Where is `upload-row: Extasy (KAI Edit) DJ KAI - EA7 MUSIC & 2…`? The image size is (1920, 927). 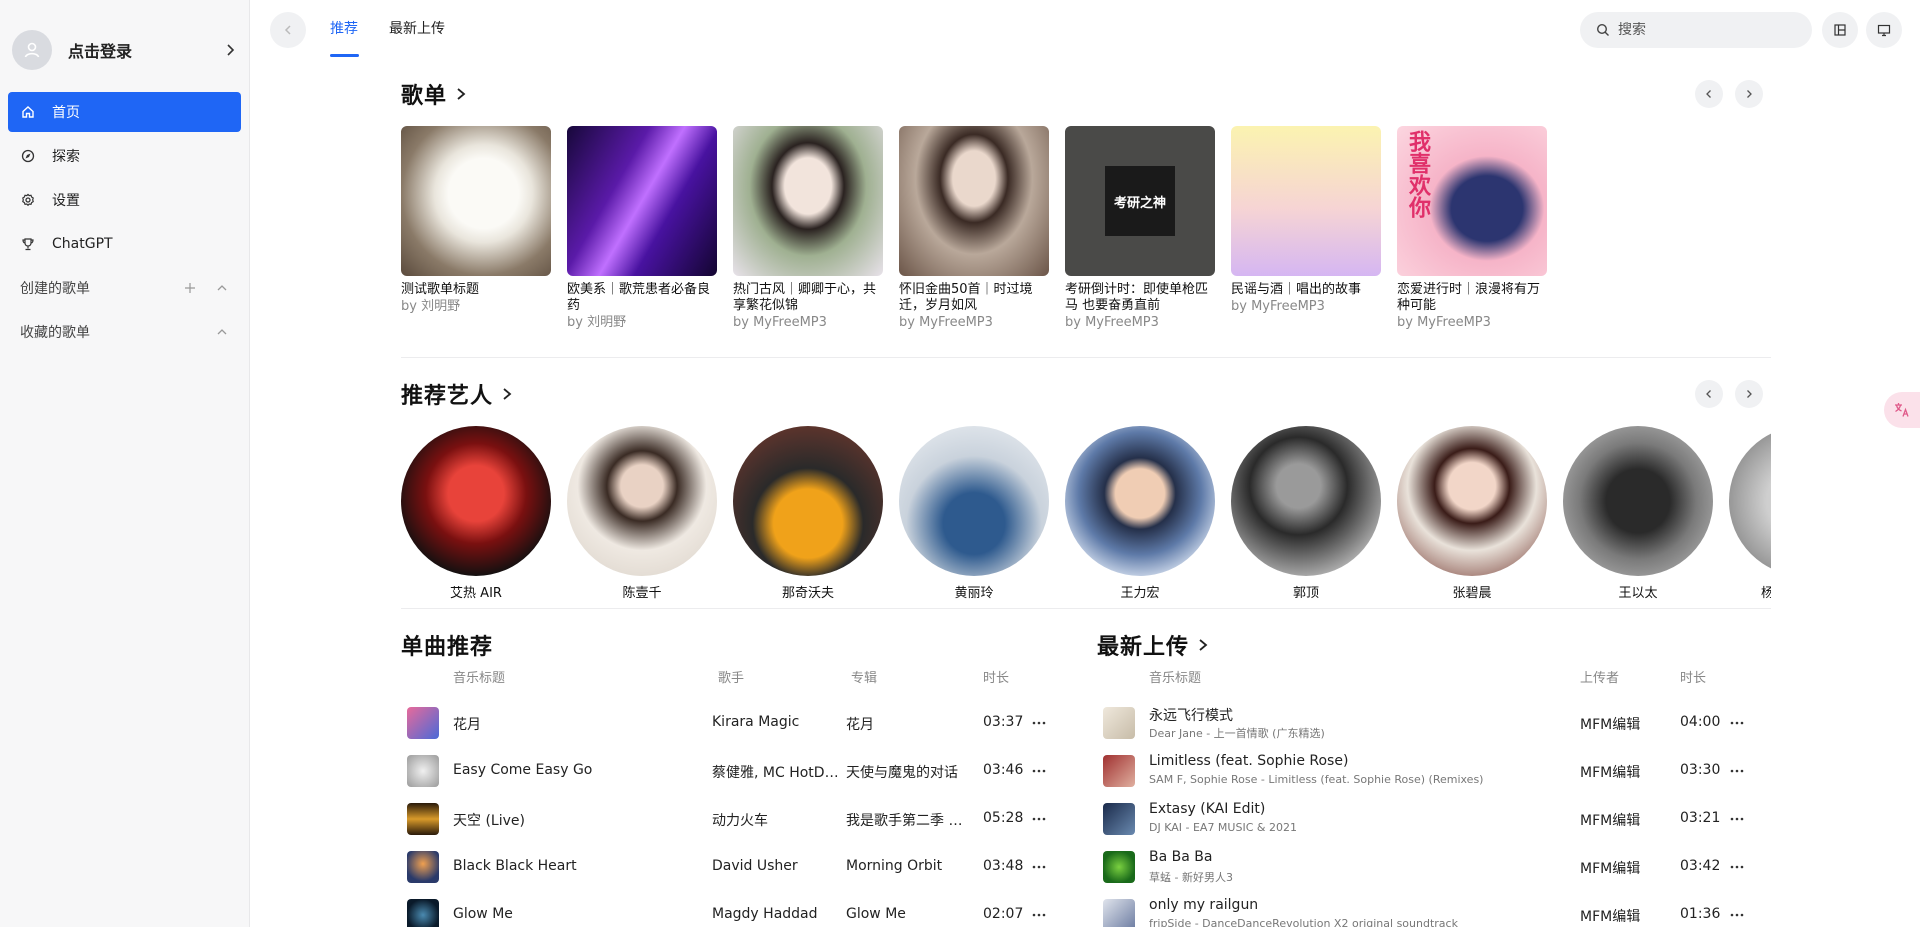
upload-row: Extasy (KAI Edit) DJ KAI - EA7 MUSIC & 2… is located at coordinates (1434, 819).